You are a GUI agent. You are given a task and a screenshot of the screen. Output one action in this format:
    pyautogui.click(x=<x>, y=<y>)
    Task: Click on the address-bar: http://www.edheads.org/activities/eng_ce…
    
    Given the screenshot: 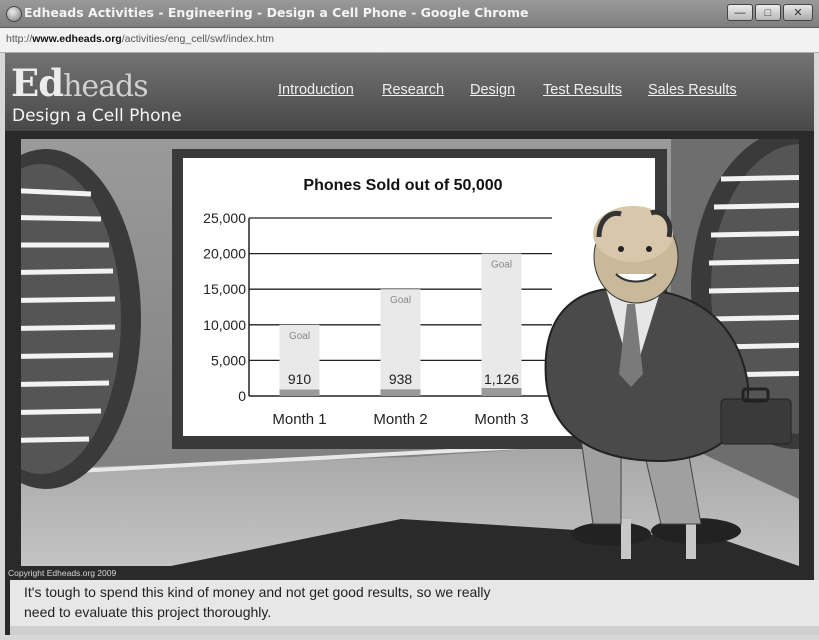 What is the action you would take?
    pyautogui.click(x=409, y=40)
    